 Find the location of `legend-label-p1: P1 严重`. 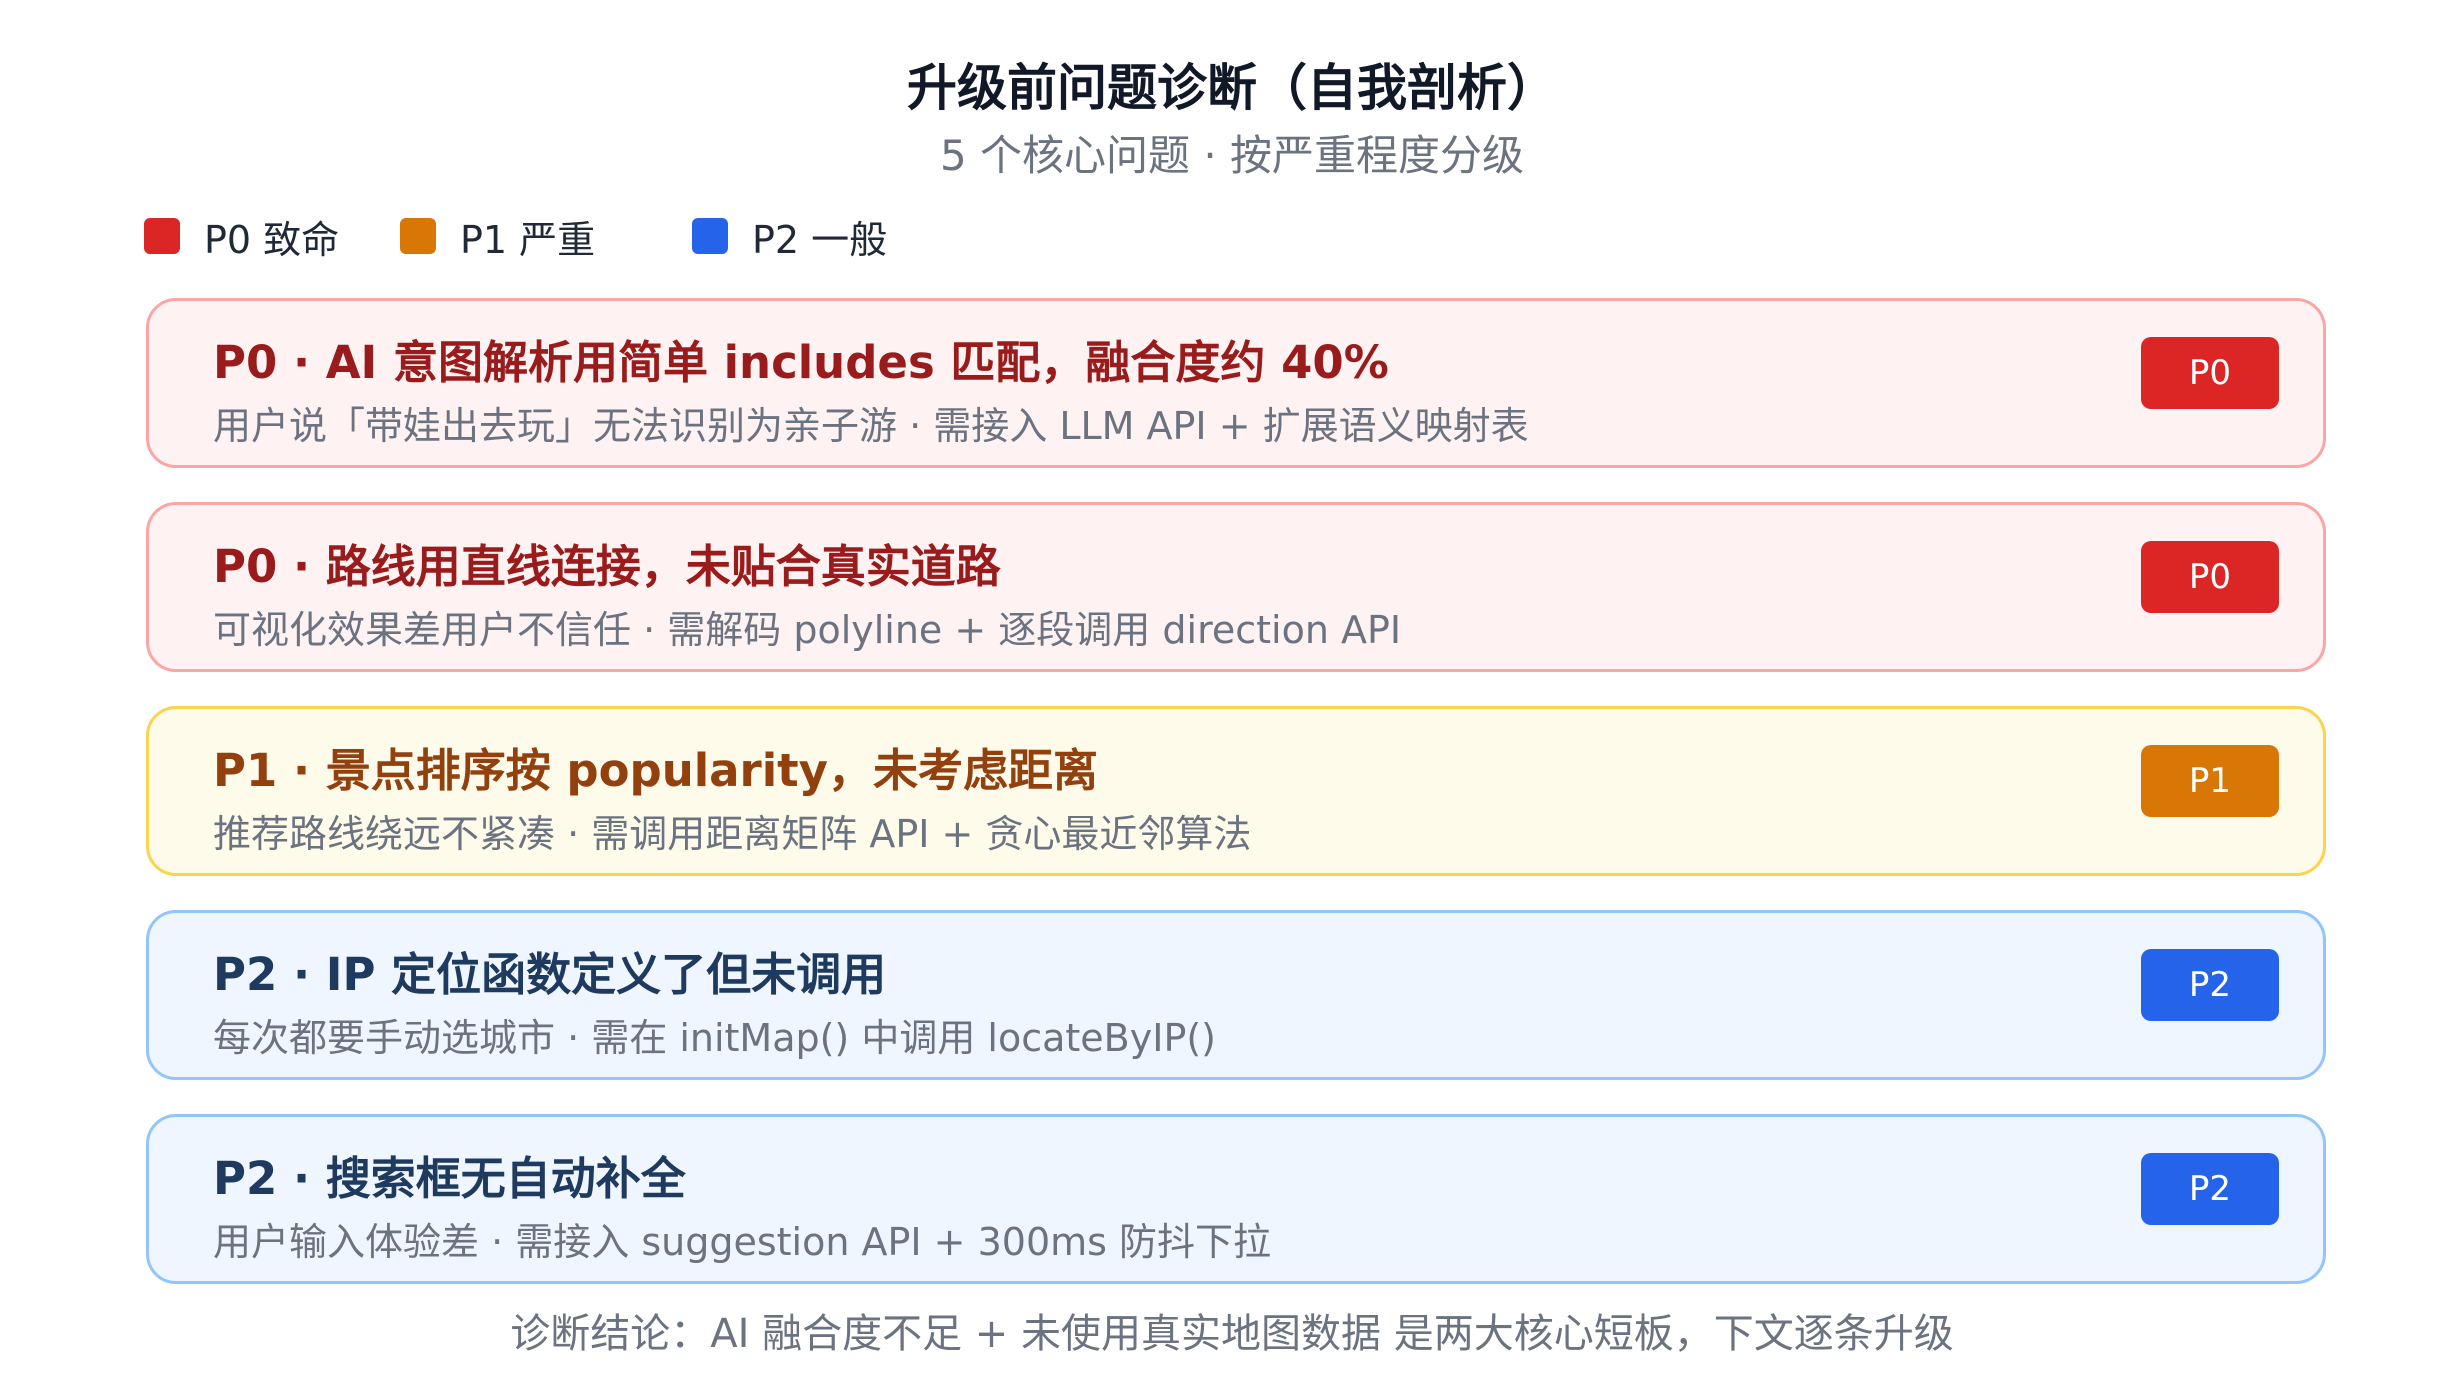

legend-label-p1: P1 严重 is located at coordinates (528, 239).